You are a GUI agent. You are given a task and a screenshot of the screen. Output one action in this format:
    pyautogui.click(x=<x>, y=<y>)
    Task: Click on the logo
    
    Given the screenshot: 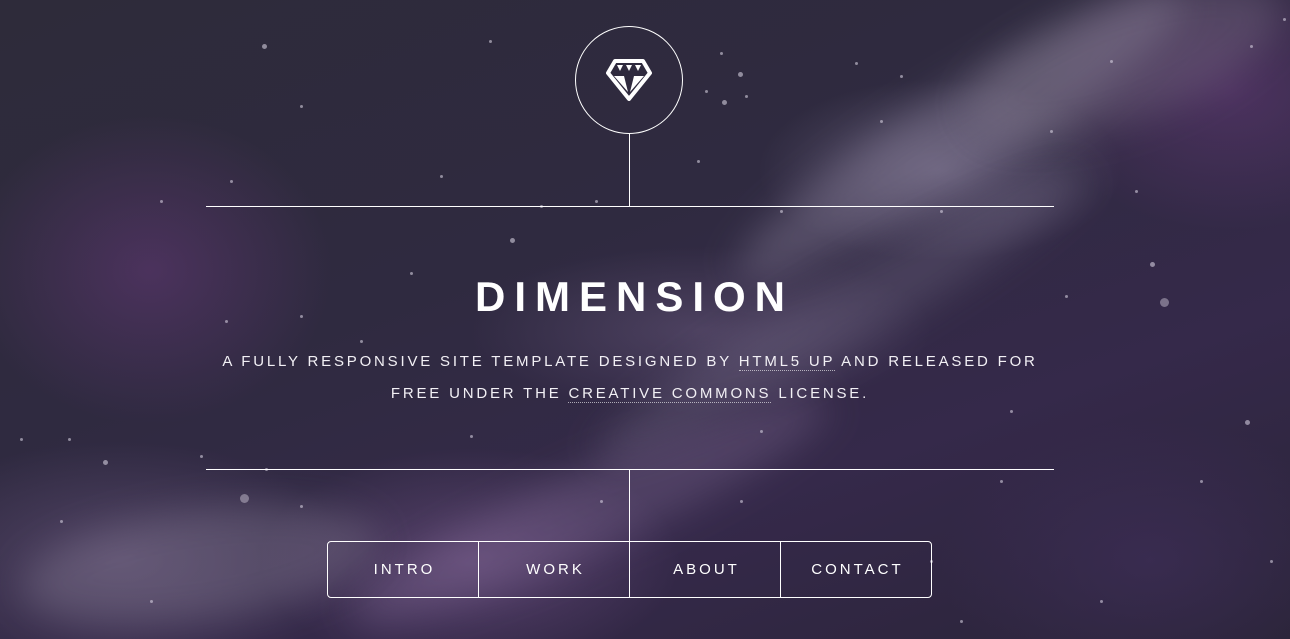 What is the action you would take?
    pyautogui.click(x=629, y=80)
    